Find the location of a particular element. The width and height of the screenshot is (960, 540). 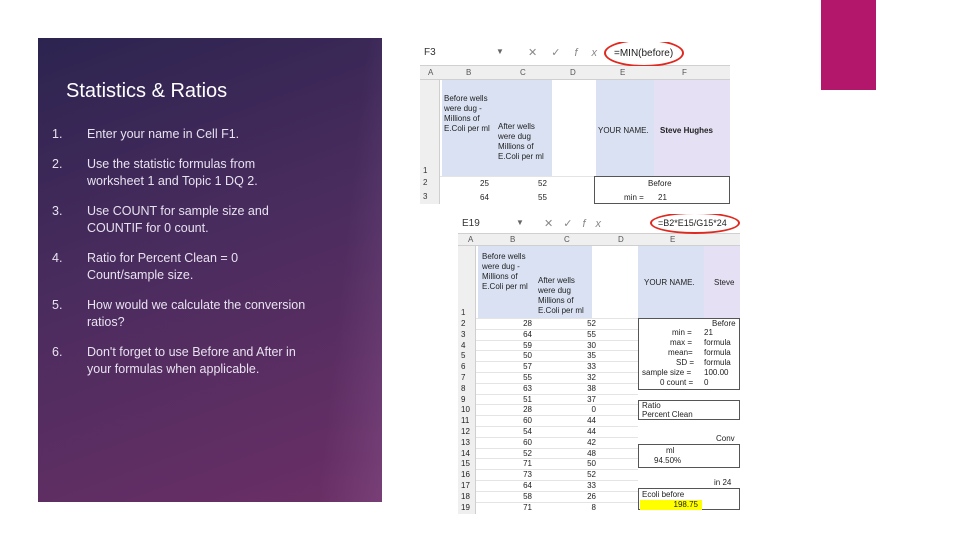

cell-b2: 25 is located at coordinates (484, 184).